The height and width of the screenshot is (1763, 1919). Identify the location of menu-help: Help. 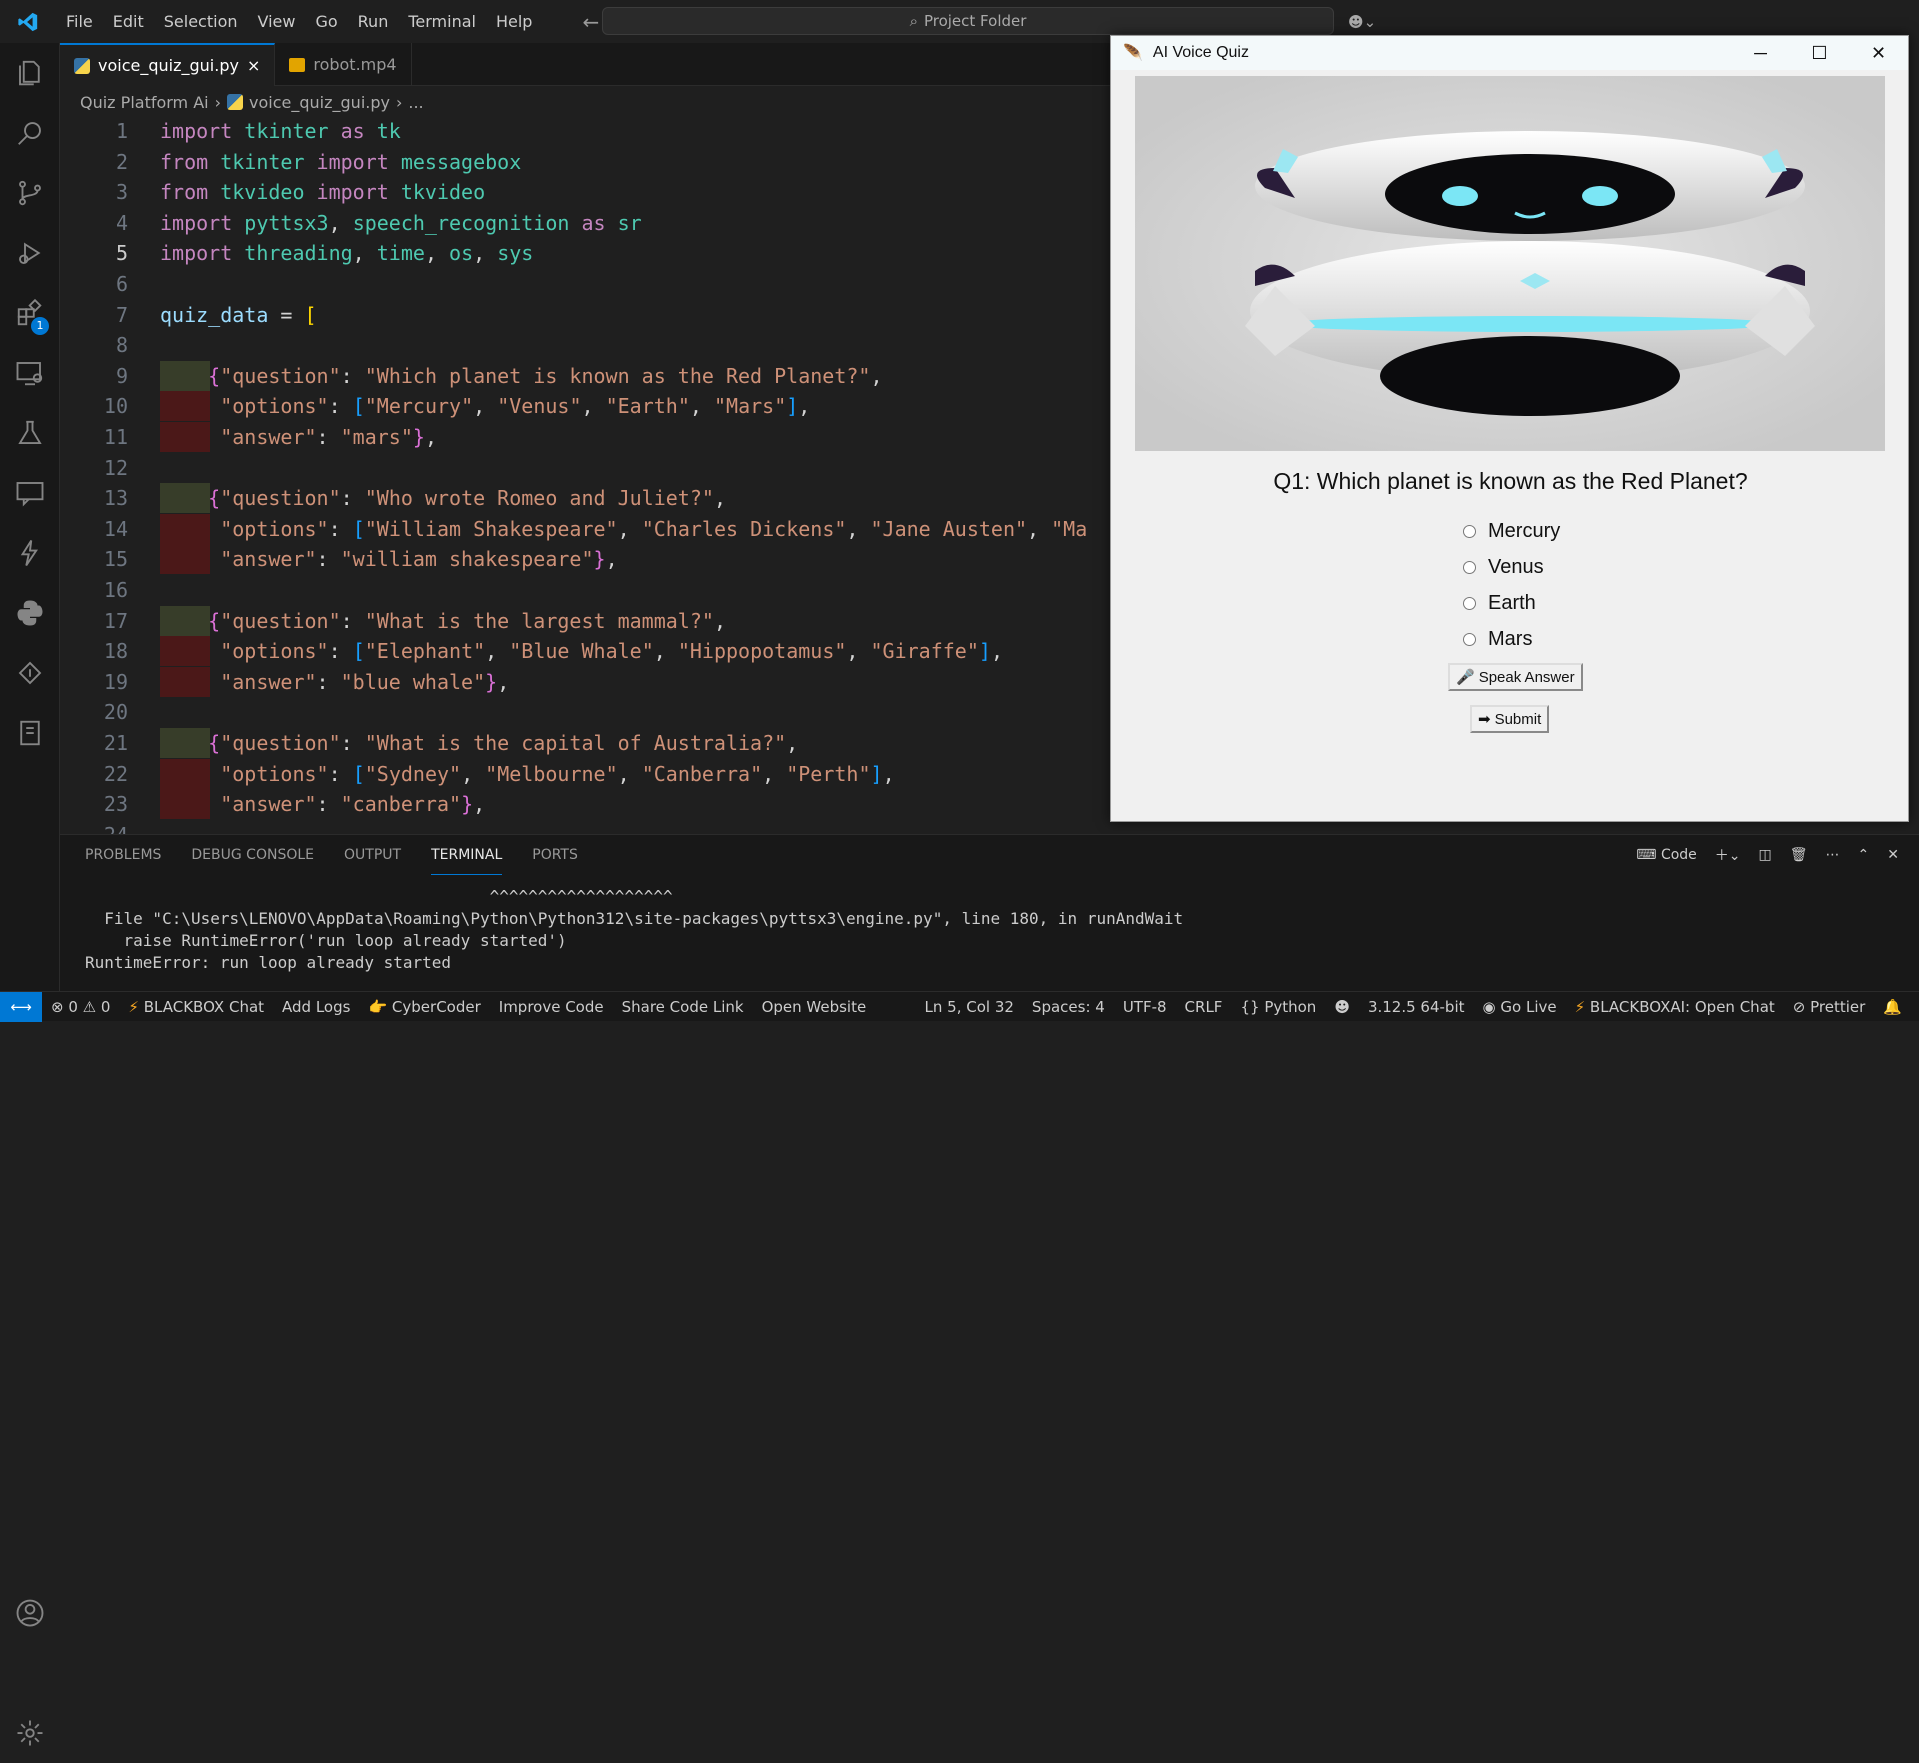
(514, 21).